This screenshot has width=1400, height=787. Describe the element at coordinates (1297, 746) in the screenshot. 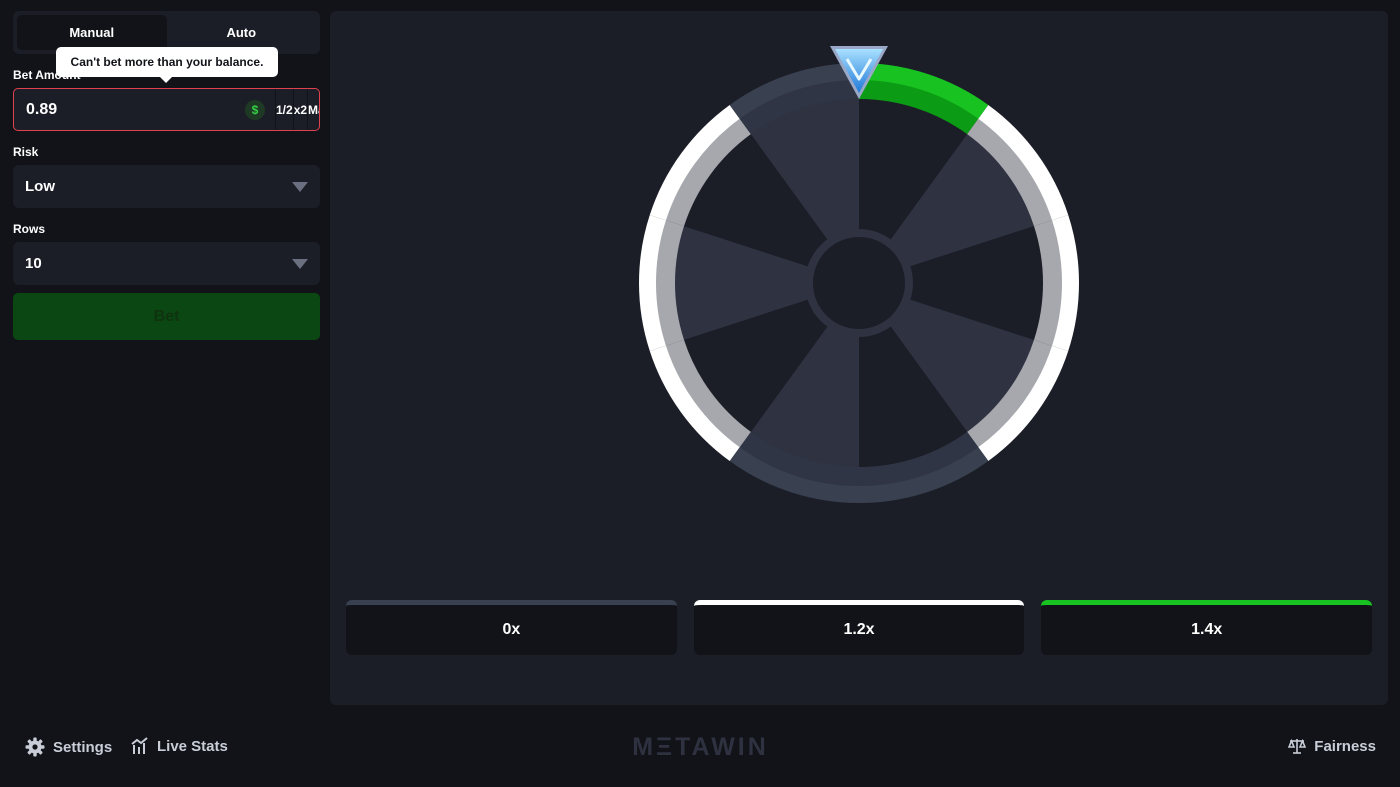

I see `scale-icon` at that location.